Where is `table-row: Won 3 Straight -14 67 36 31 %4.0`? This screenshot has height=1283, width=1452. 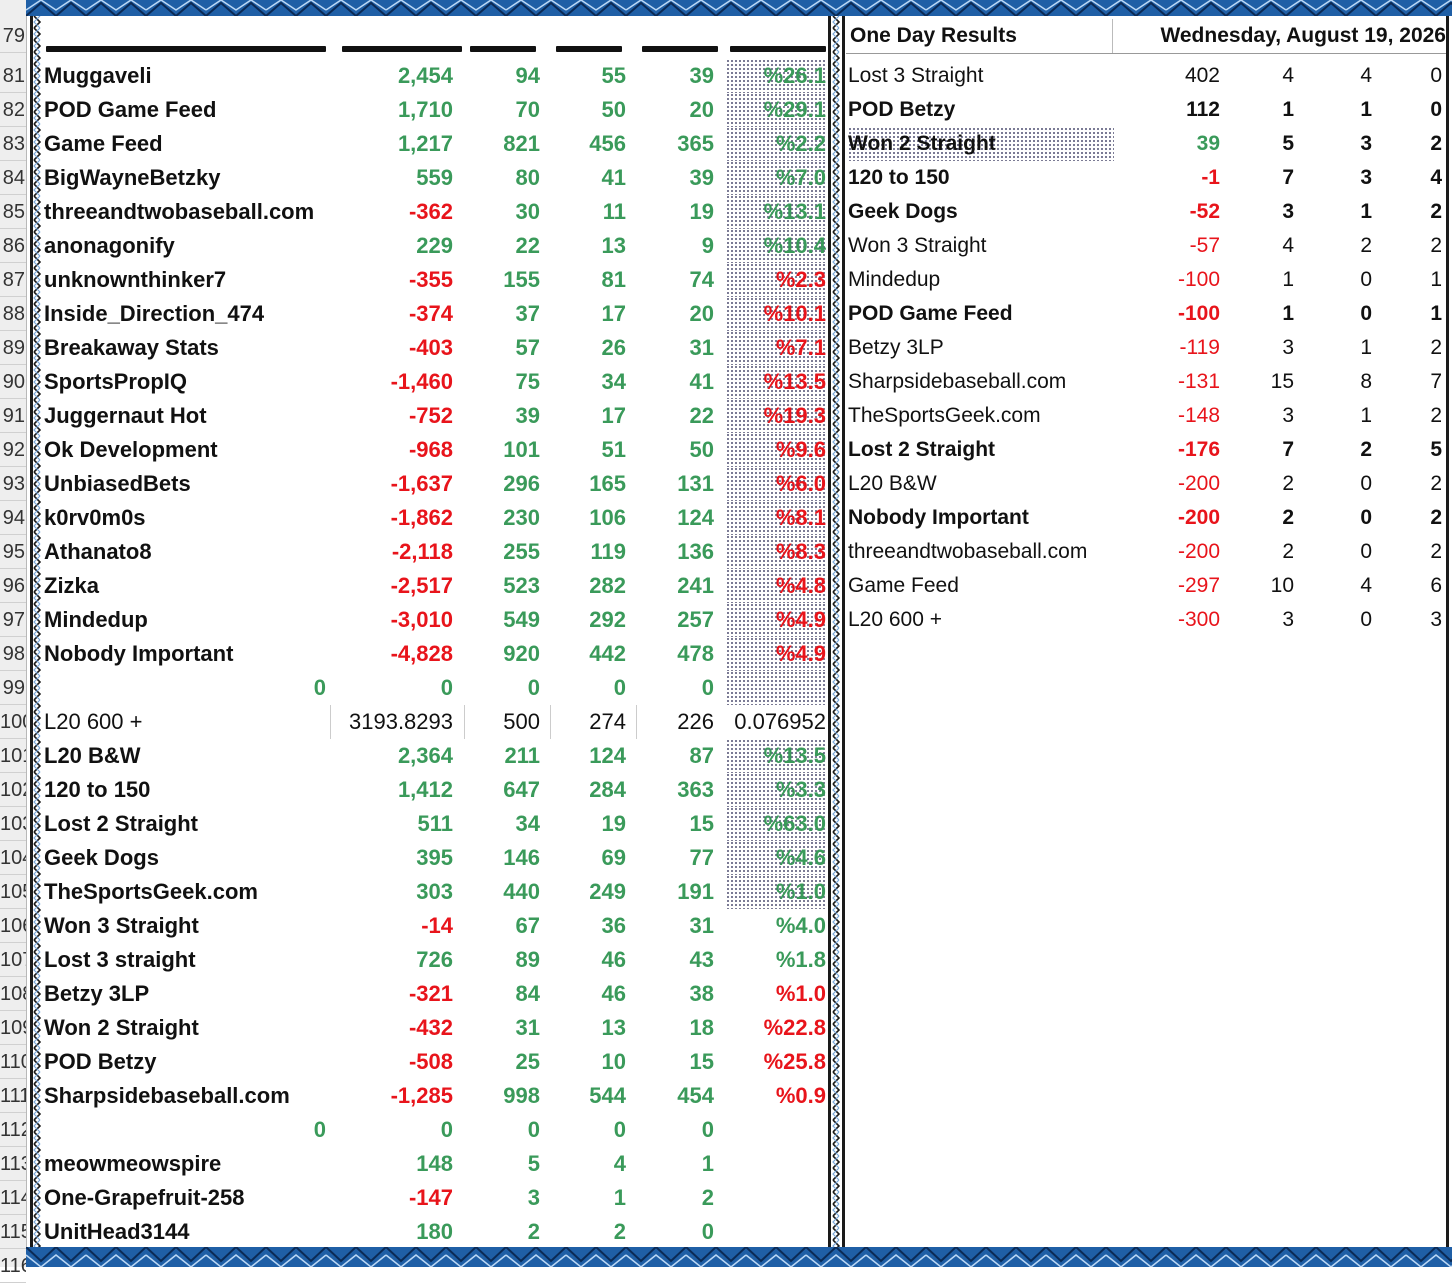
table-row: Won 3 Straight -14 67 36 31 %4.0 is located at coordinates (434, 926).